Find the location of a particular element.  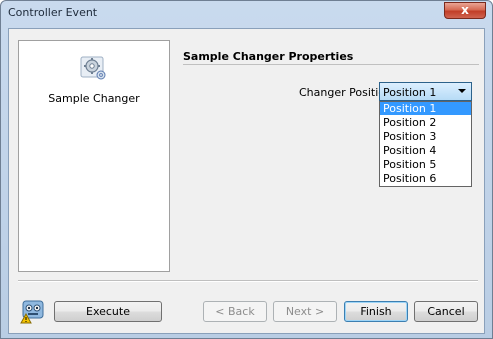

close-icon: x is located at coordinates (465, 10).